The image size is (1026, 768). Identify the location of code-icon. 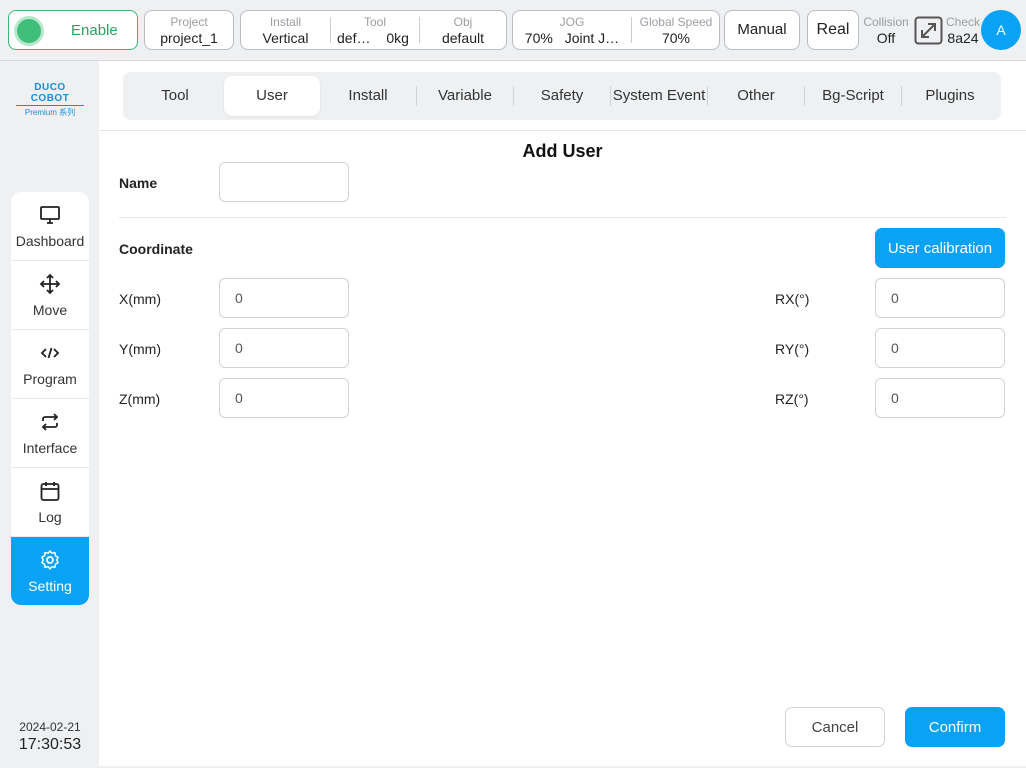
(50, 353).